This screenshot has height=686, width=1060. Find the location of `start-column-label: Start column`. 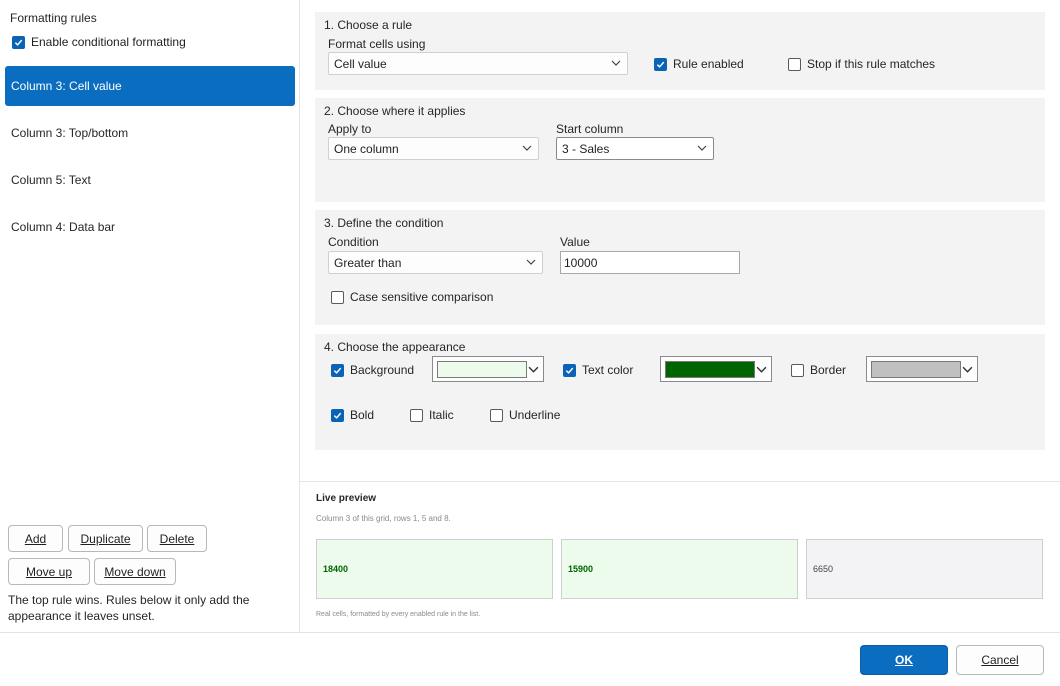

start-column-label: Start column is located at coordinates (590, 129).